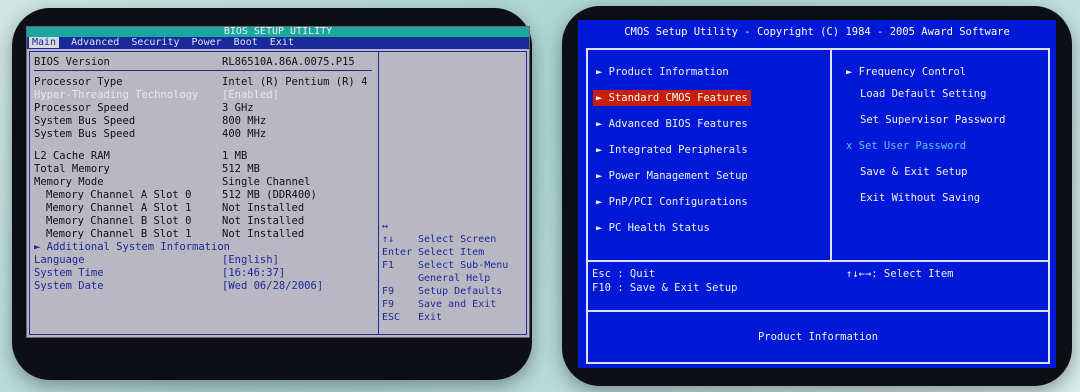  What do you see at coordinates (282, 42) in the screenshot?
I see `menu-exit: Exit` at bounding box center [282, 42].